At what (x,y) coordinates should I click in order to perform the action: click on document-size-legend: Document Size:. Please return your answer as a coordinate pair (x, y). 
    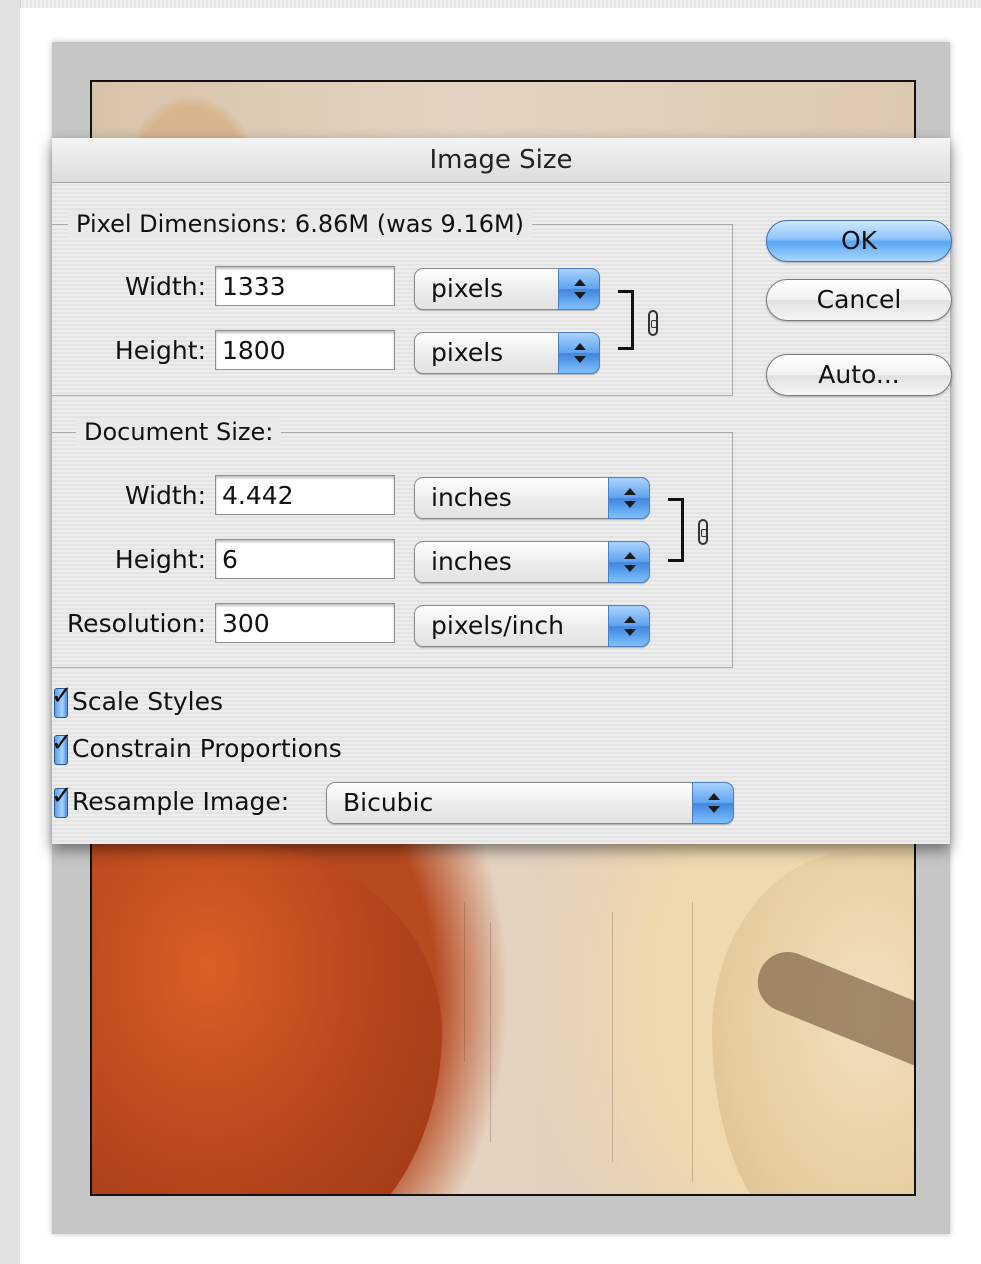
    Looking at the image, I should click on (179, 432).